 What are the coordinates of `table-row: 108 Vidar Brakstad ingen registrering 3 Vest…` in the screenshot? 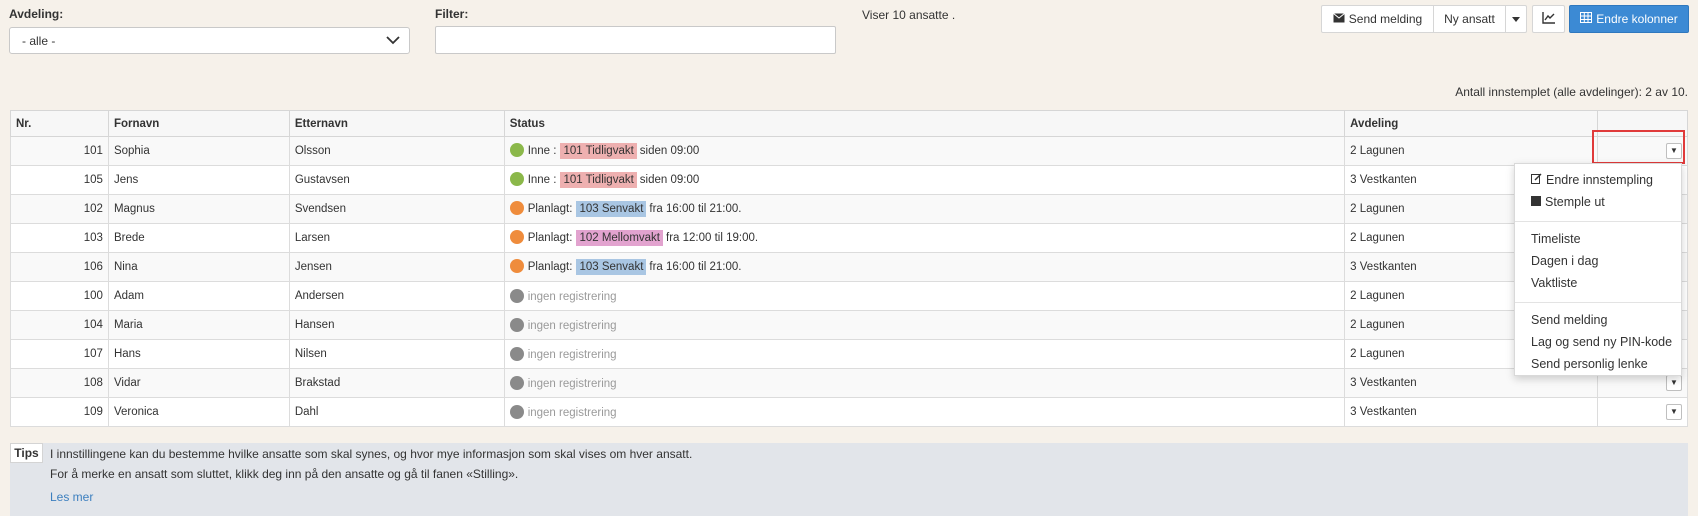 It's located at (849, 383).